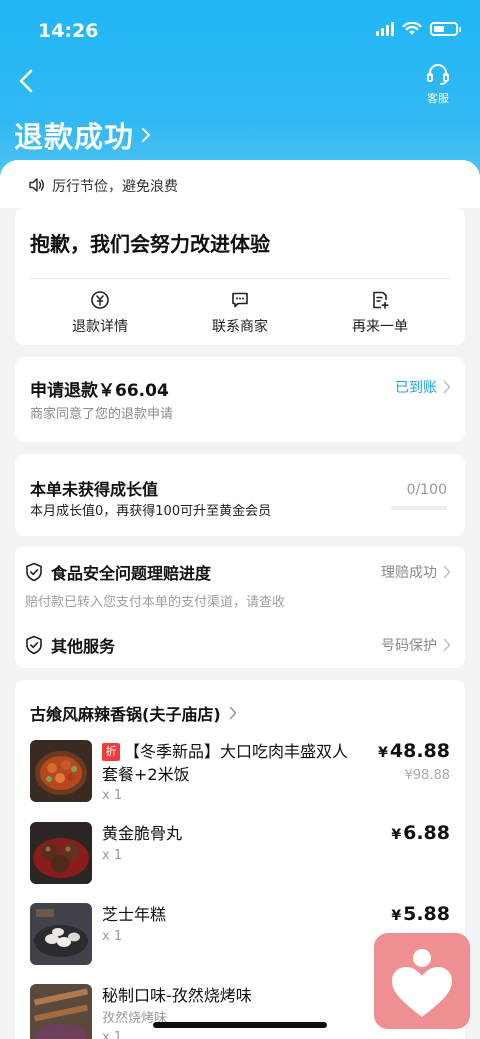 The image size is (480, 1039). Describe the element at coordinates (225, 763) in the screenshot. I see `item-name-text: 【冬季新品】大口吃肉丰盛双人套餐+2米饭` at that location.